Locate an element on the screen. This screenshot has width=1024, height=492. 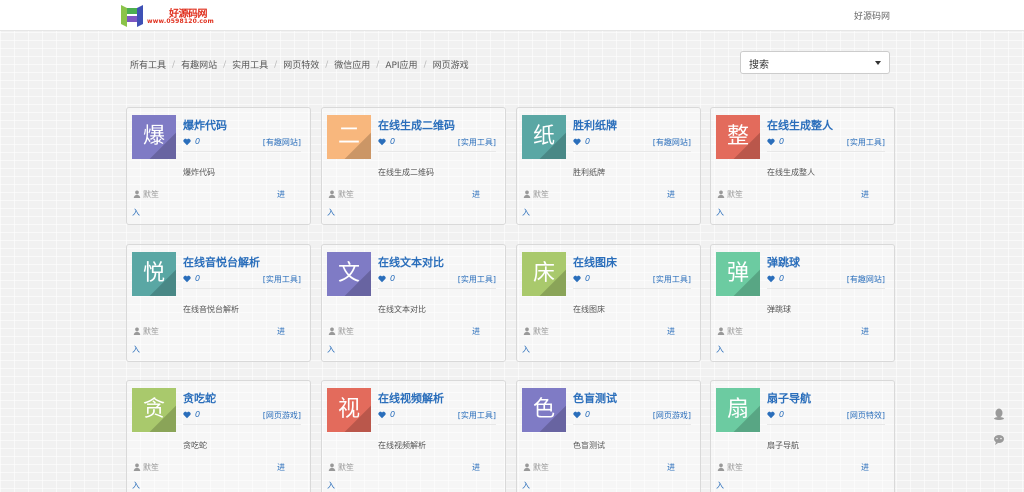
tool-title-link: 在线生成整人 is located at coordinates (800, 125).